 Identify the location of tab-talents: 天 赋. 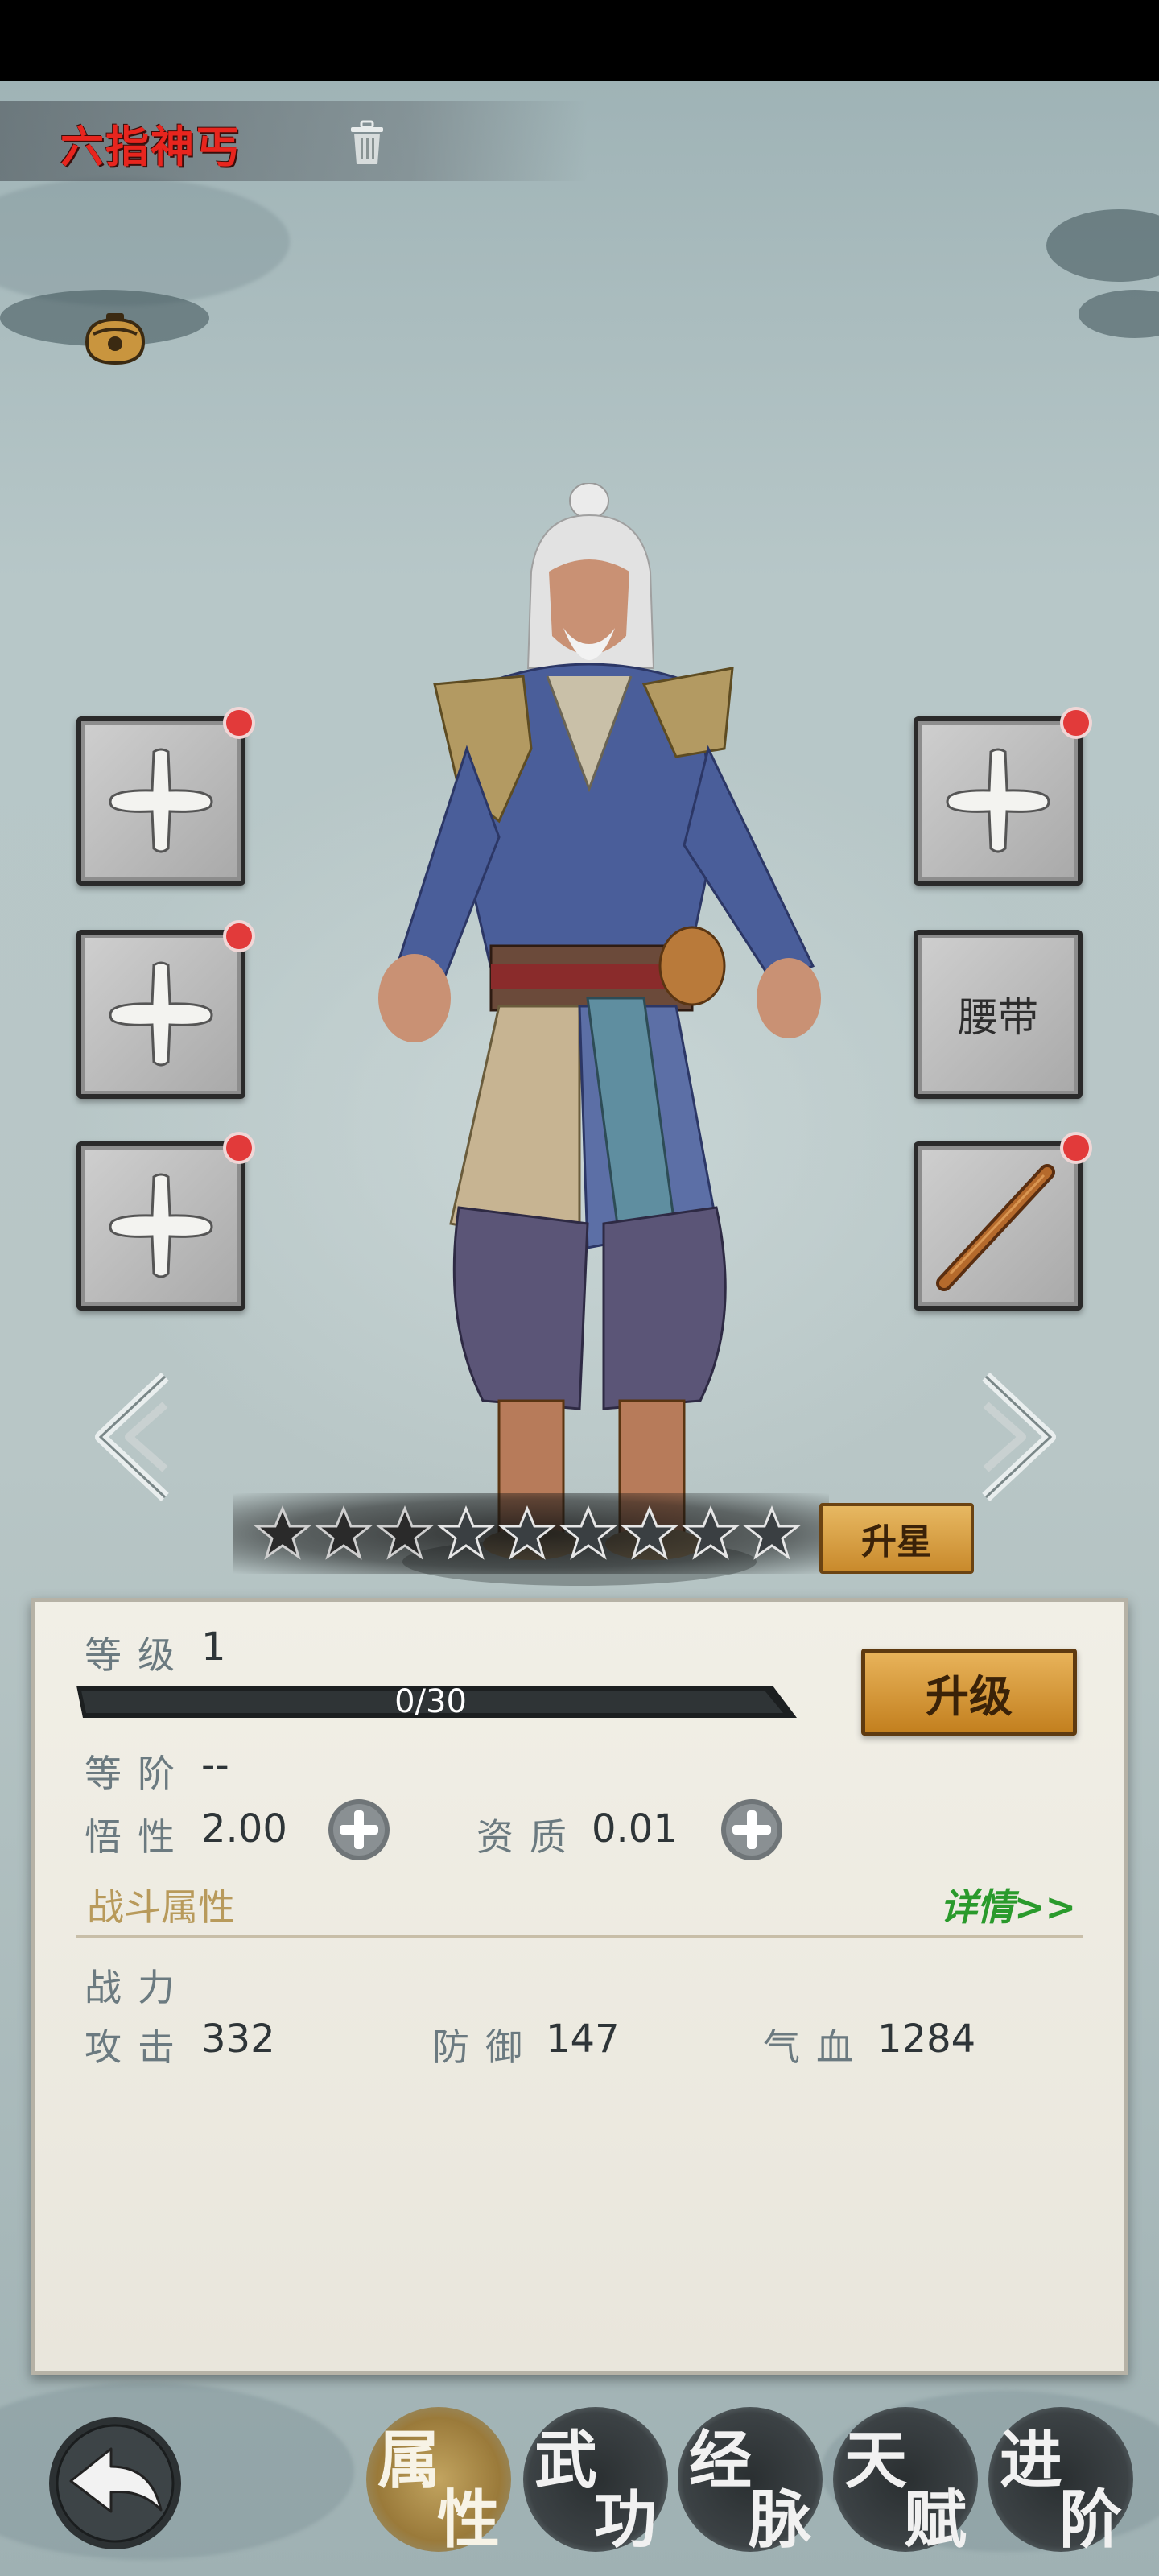
(905, 2482).